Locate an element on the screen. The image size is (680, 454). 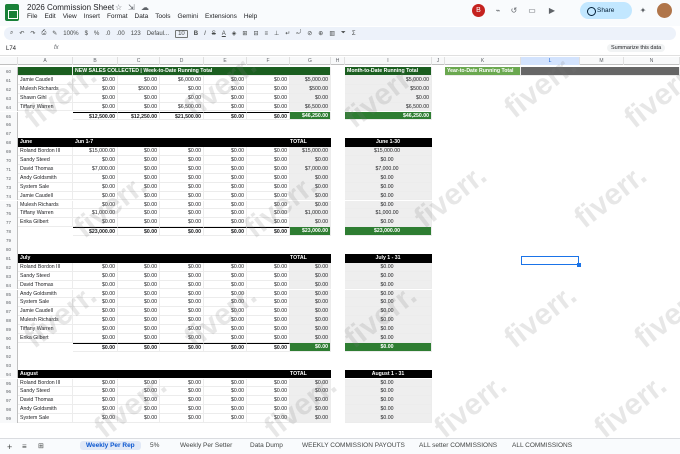
bold-icon: B is located at coordinates (196, 34).